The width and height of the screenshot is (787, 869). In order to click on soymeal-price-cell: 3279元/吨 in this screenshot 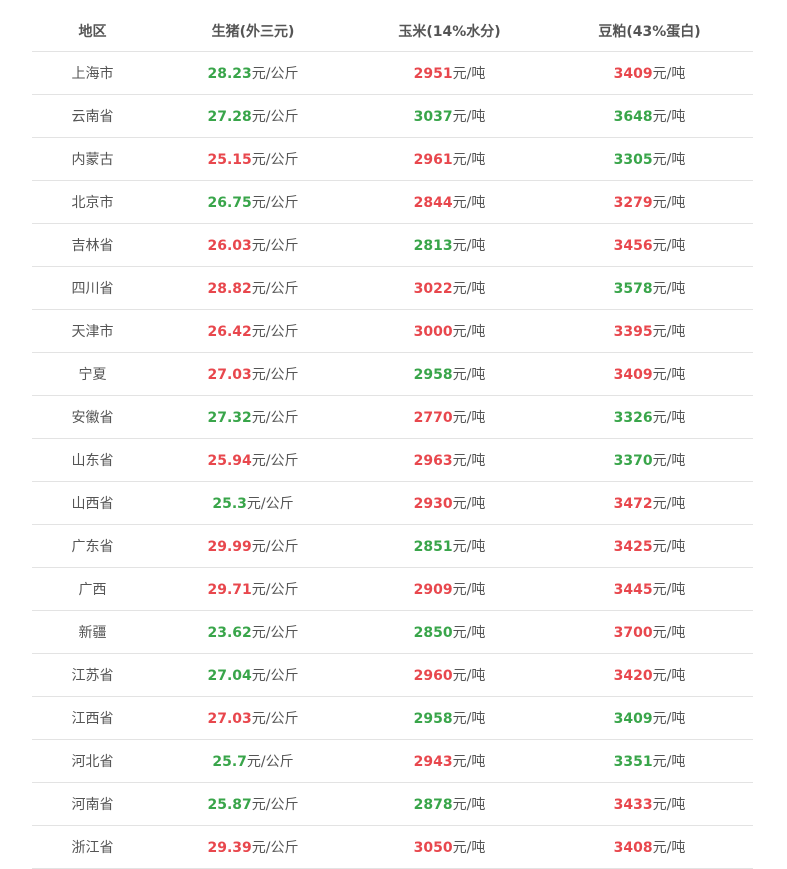, I will do `click(649, 202)`.